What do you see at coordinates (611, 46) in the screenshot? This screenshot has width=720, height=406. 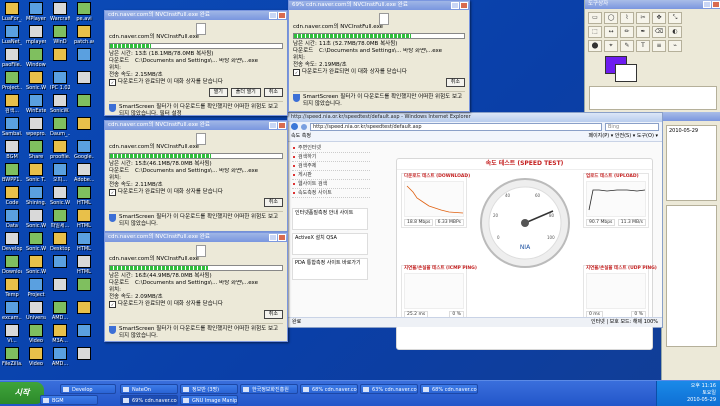 I see `gimp-tool-icon: ⌖` at bounding box center [611, 46].